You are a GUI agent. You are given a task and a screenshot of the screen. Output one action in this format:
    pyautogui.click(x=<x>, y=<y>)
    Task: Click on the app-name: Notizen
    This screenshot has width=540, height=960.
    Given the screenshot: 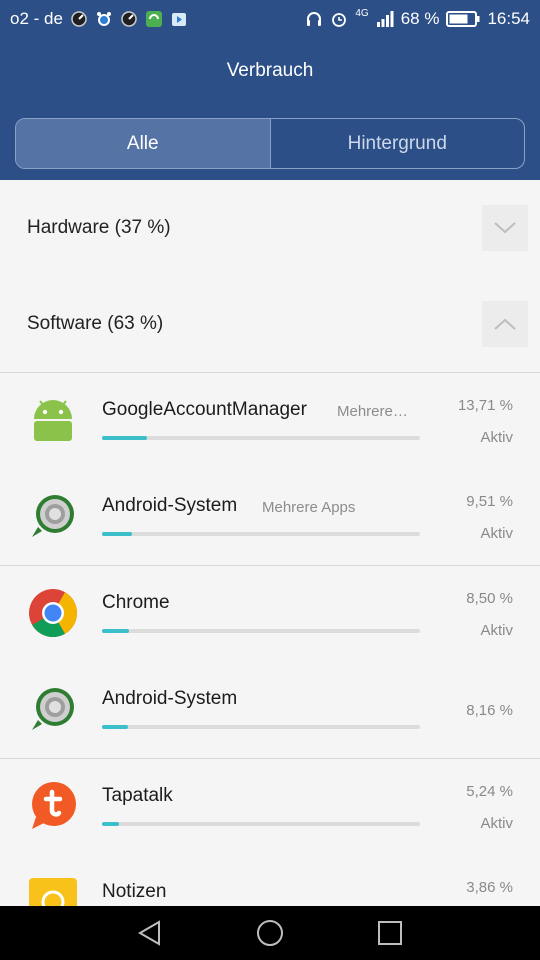 What is the action you would take?
    pyautogui.click(x=134, y=891)
    